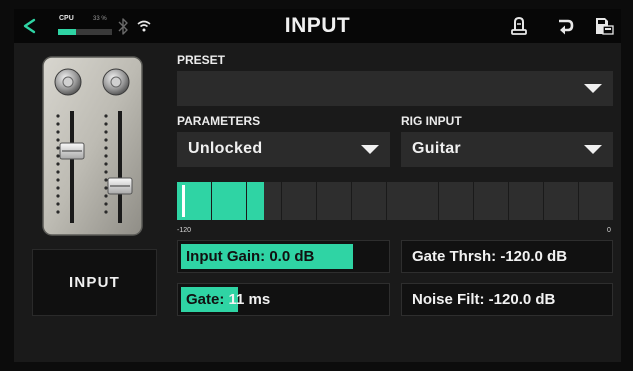 Image resolution: width=633 pixels, height=371 pixels. Describe the element at coordinates (431, 121) in the screenshot. I see `rig-input-label: RIG INPUT` at that location.